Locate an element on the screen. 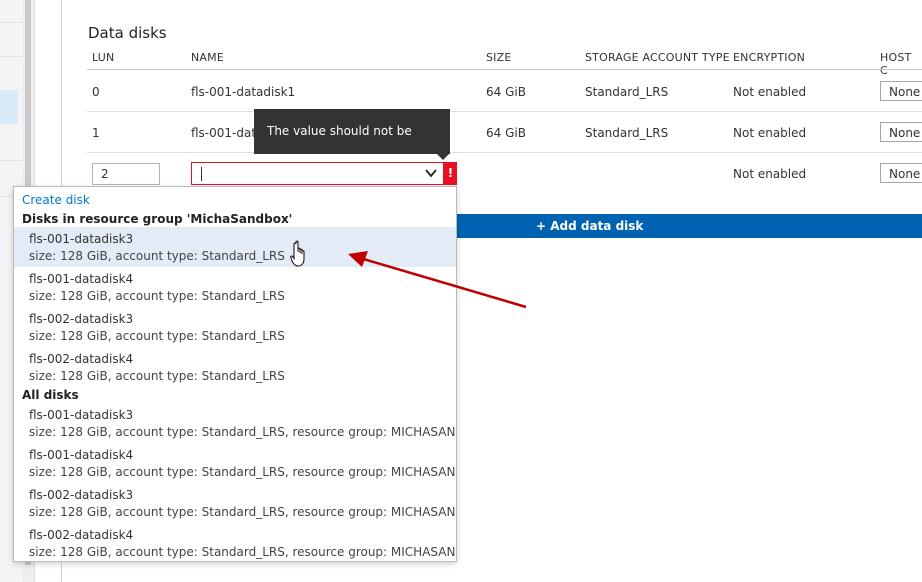  error-icon: ! is located at coordinates (450, 173).